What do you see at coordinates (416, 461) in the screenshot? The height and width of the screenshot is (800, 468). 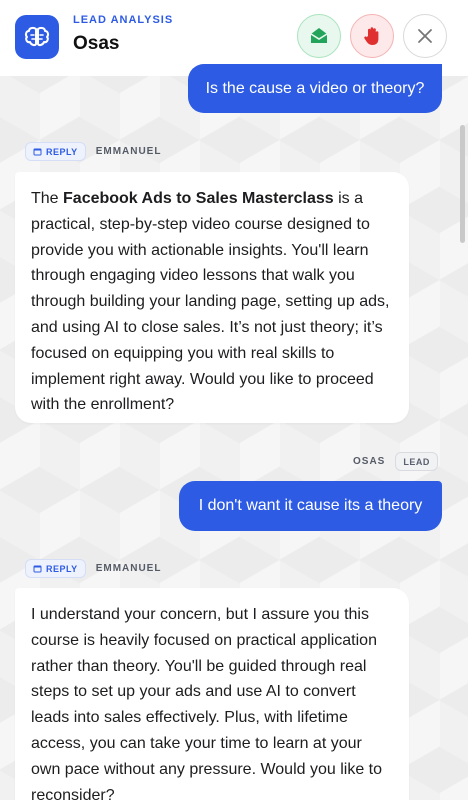 I see `lead-badge: LEAD` at bounding box center [416, 461].